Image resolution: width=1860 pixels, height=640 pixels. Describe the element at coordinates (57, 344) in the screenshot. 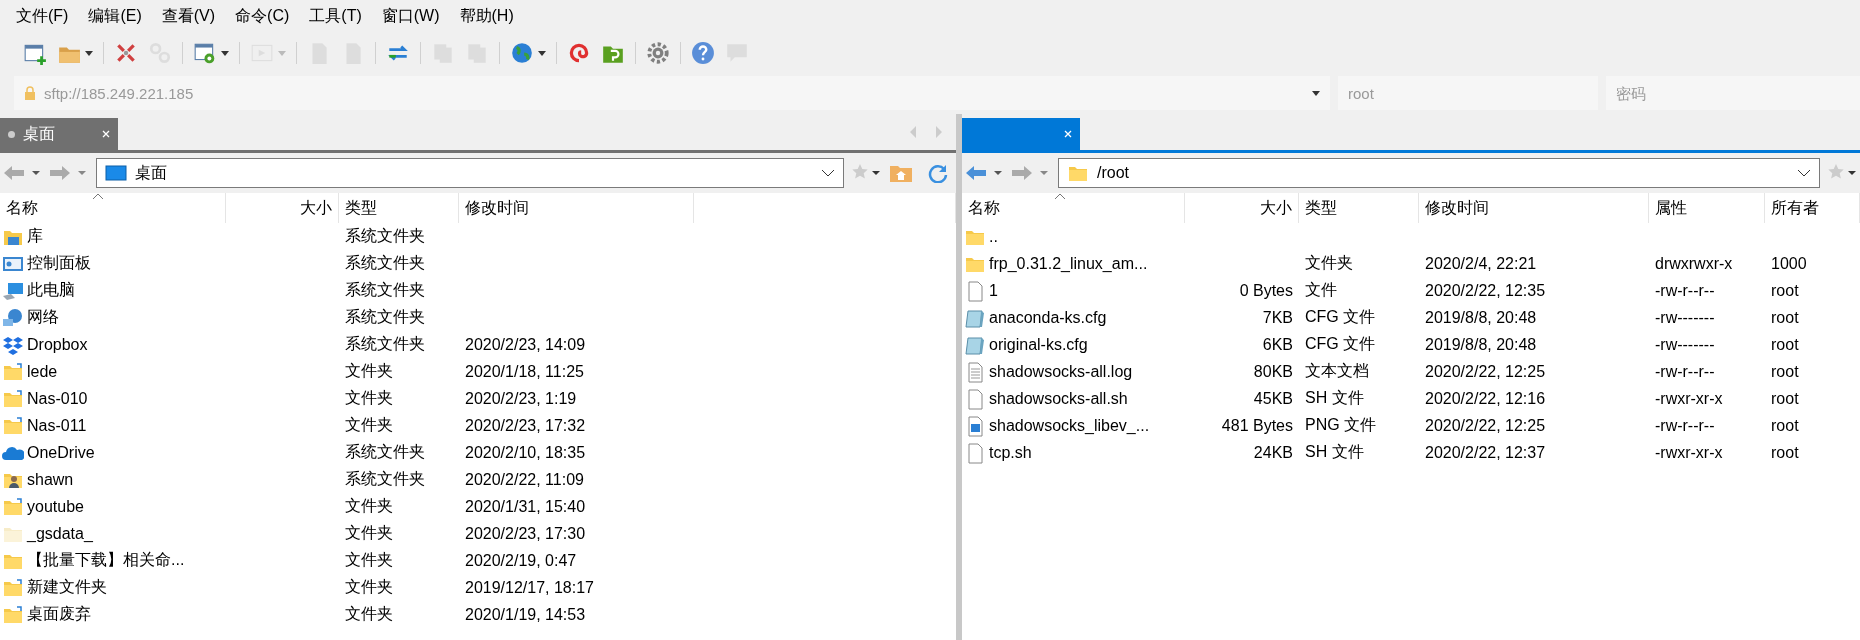

I see `file-name: Dropbox` at that location.